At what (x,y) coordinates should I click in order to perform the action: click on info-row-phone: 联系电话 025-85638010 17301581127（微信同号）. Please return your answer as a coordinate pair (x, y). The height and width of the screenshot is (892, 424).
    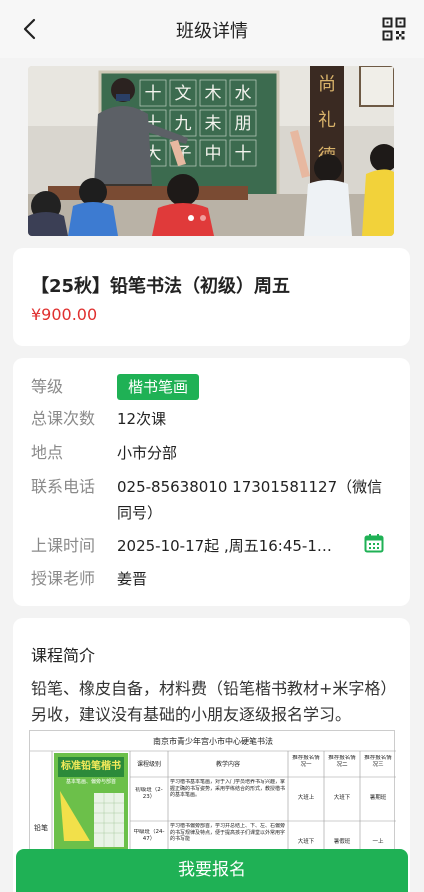
    Looking at the image, I should click on (213, 500).